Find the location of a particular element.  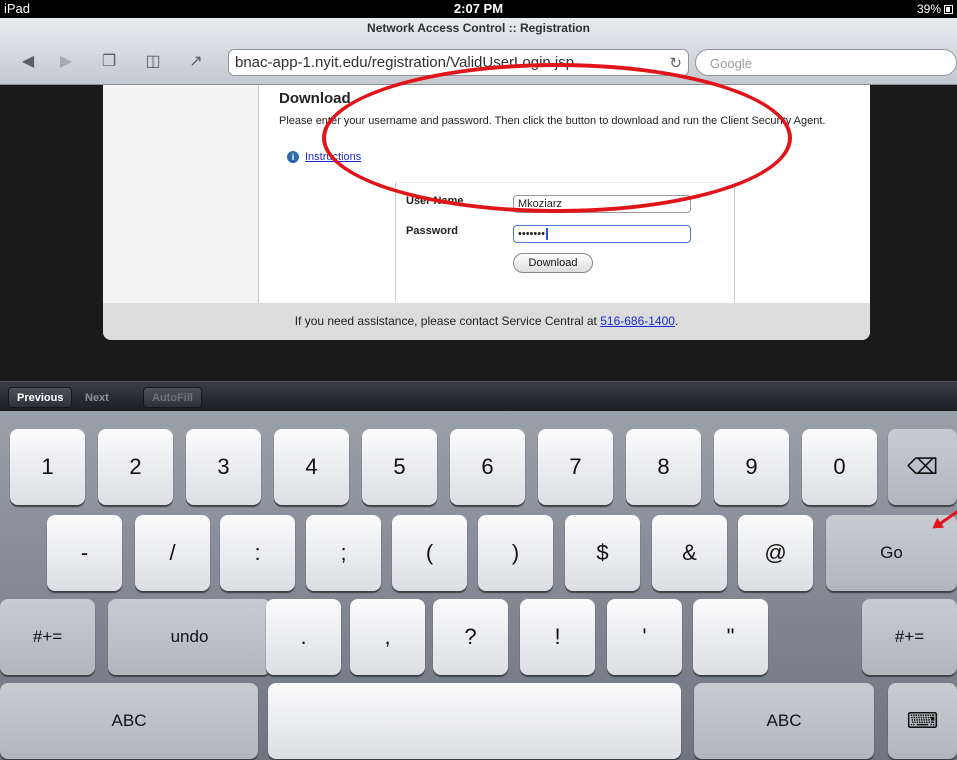

key-2: 2 is located at coordinates (135, 467).